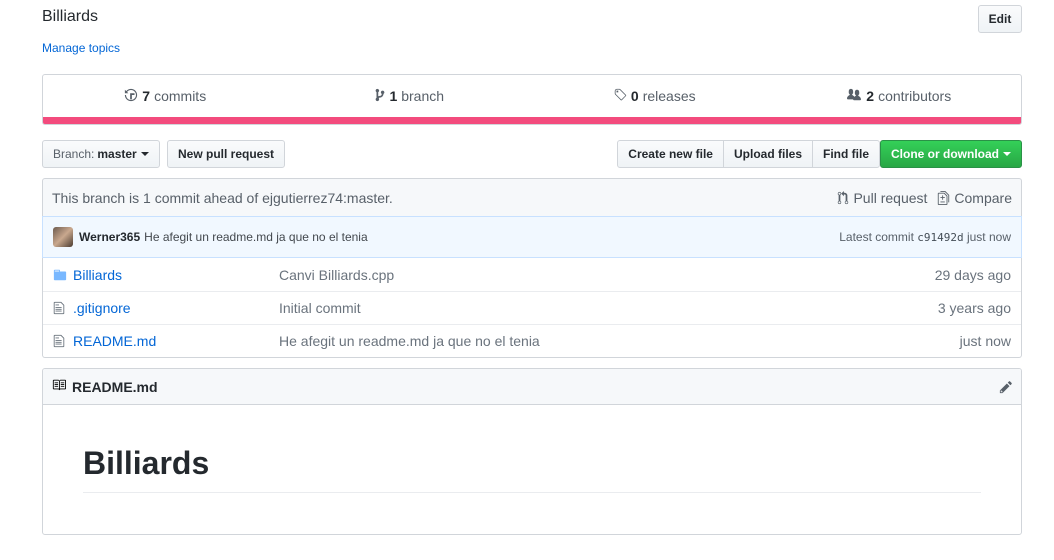 The height and width of the screenshot is (560, 1054). I want to click on file-row: .gitignore Initial commit 3 years ago, so click(532, 307).